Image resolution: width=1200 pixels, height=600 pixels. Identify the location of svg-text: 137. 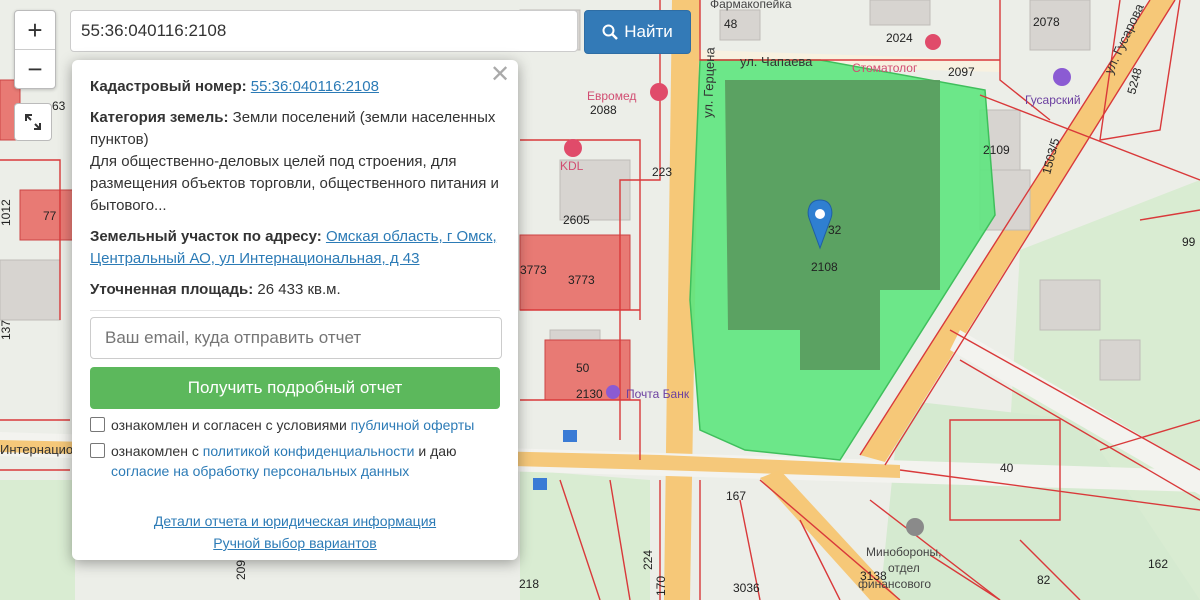
(6, 330).